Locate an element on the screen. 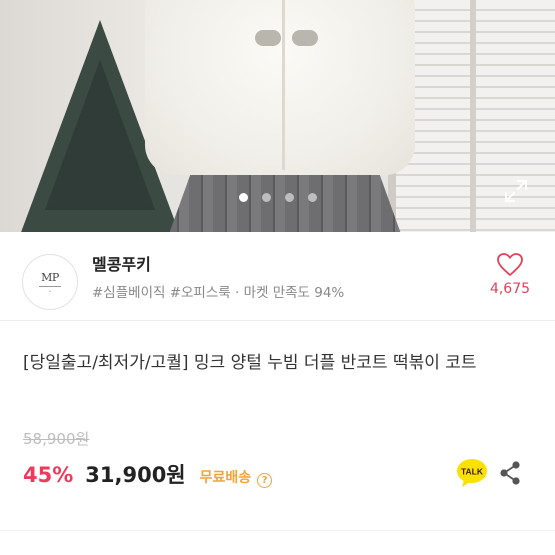 This screenshot has width=555, height=555. kakao-talk-icon: TALK is located at coordinates (472, 473).